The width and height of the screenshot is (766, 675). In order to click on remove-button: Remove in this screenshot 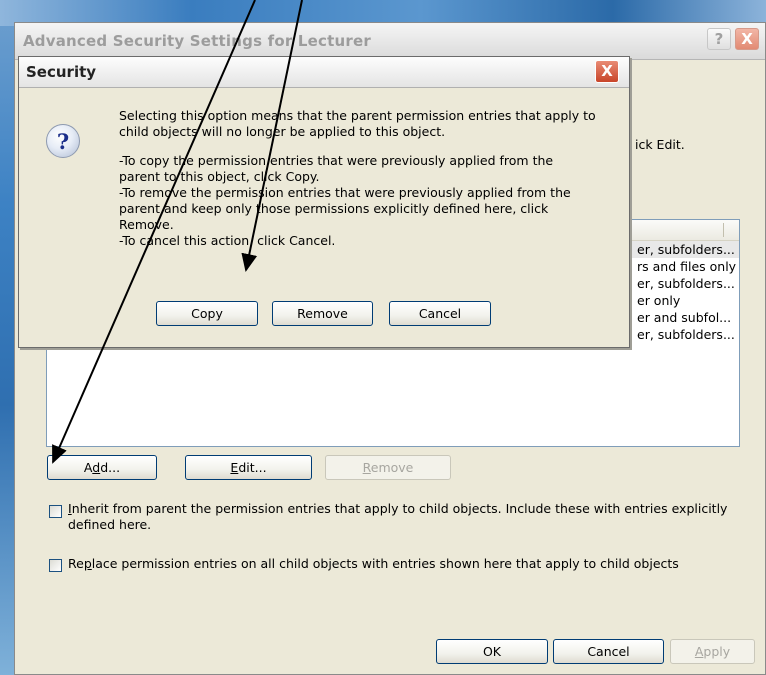, I will do `click(322, 313)`.